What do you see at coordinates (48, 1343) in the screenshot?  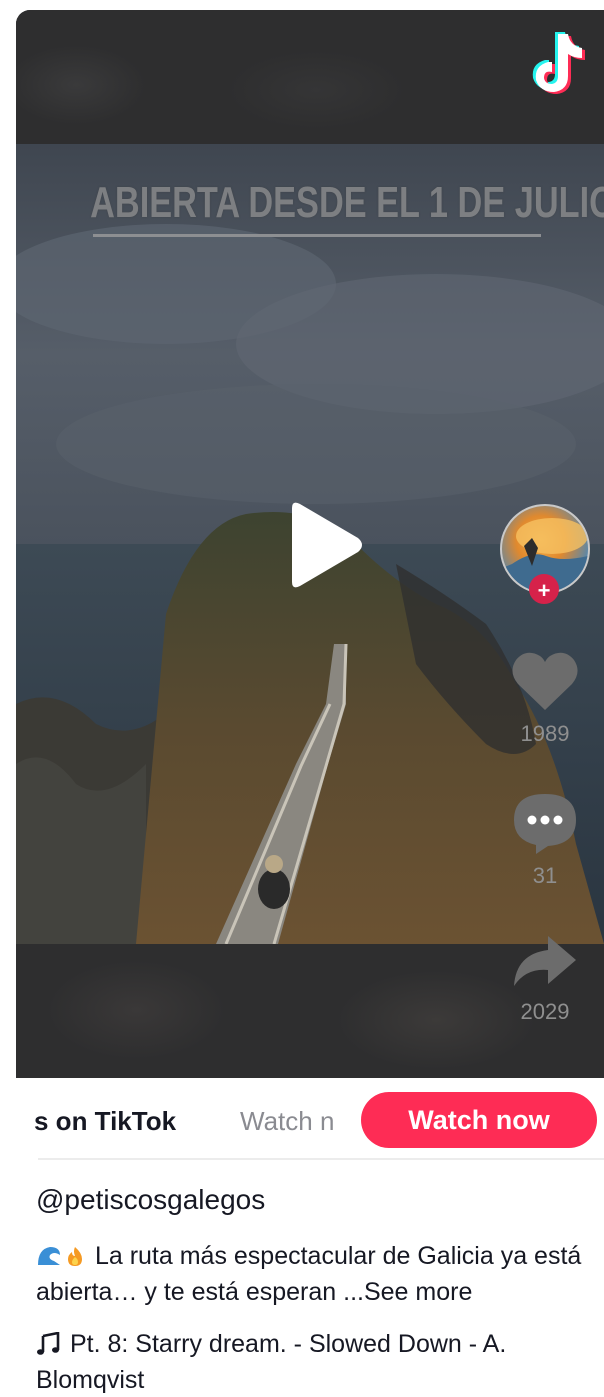 I see `music-note-icon` at bounding box center [48, 1343].